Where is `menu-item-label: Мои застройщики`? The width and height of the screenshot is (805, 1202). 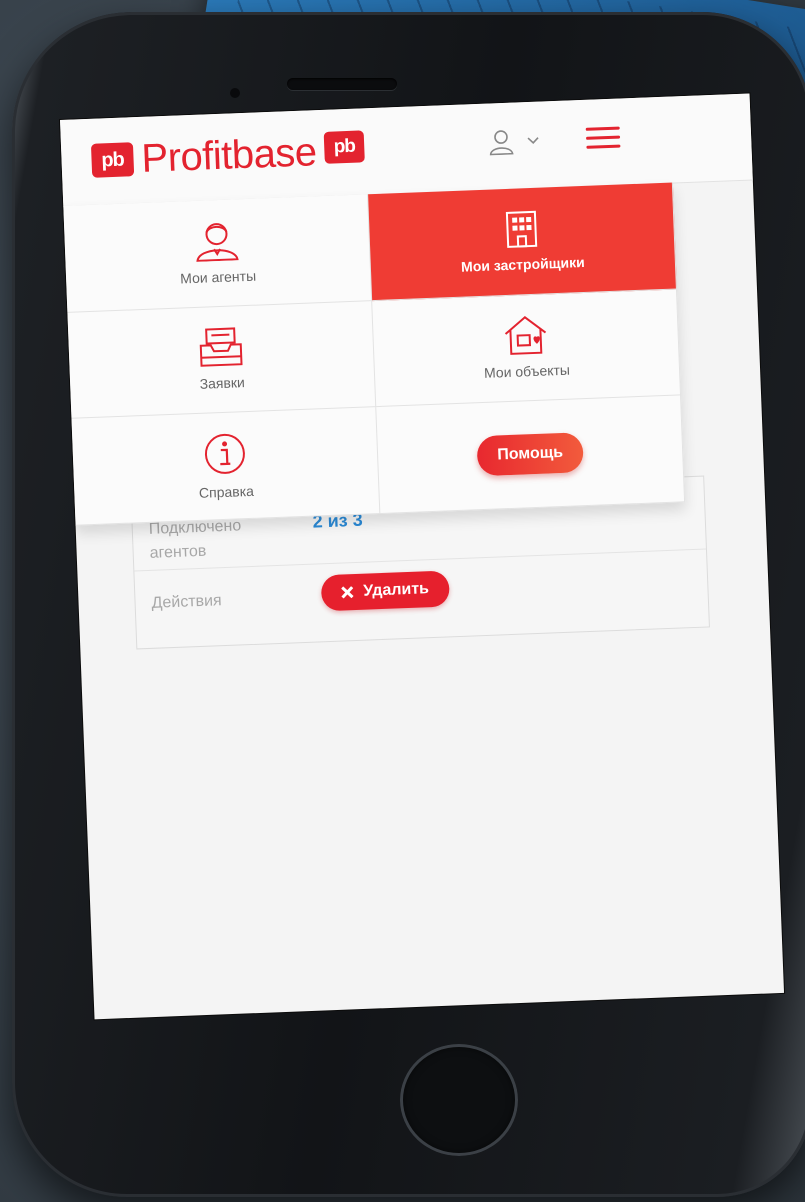
menu-item-label: Мои застройщики is located at coordinates (522, 264).